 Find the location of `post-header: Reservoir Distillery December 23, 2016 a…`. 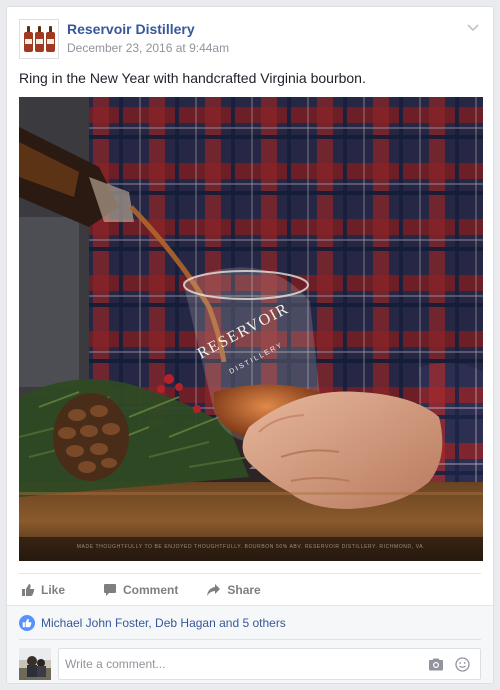

post-header: Reservoir Distillery December 23, 2016 a… is located at coordinates (250, 41).